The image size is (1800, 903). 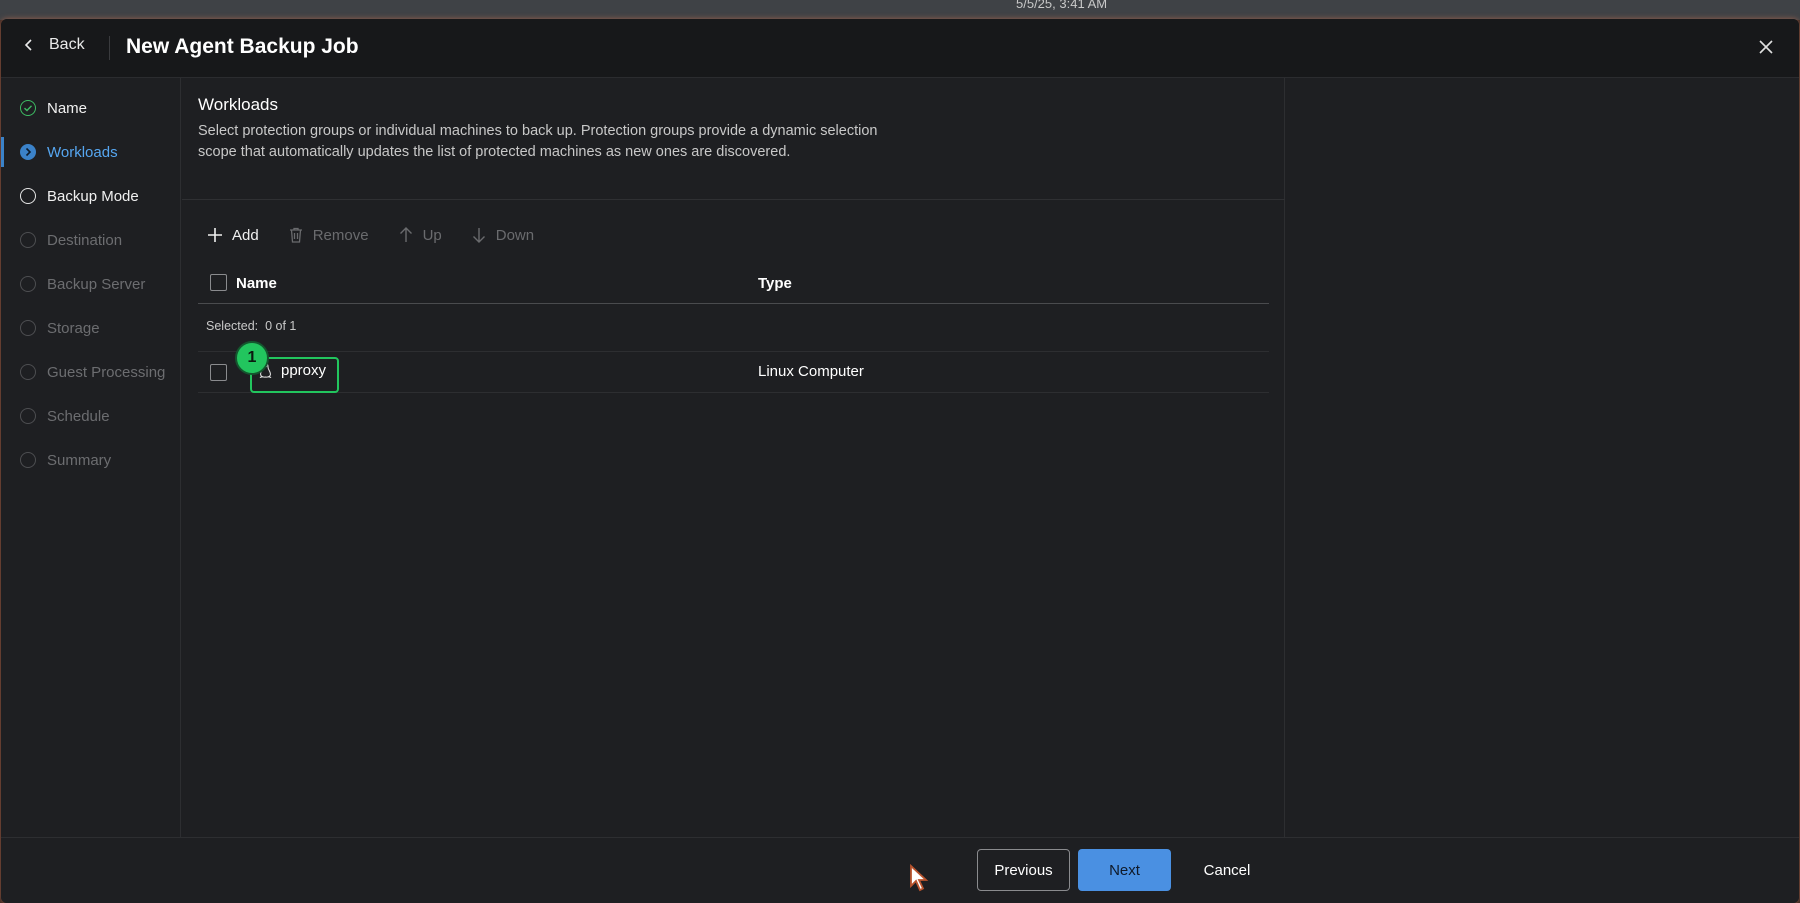 What do you see at coordinates (78, 416) in the screenshot?
I see `step-label: Schedule` at bounding box center [78, 416].